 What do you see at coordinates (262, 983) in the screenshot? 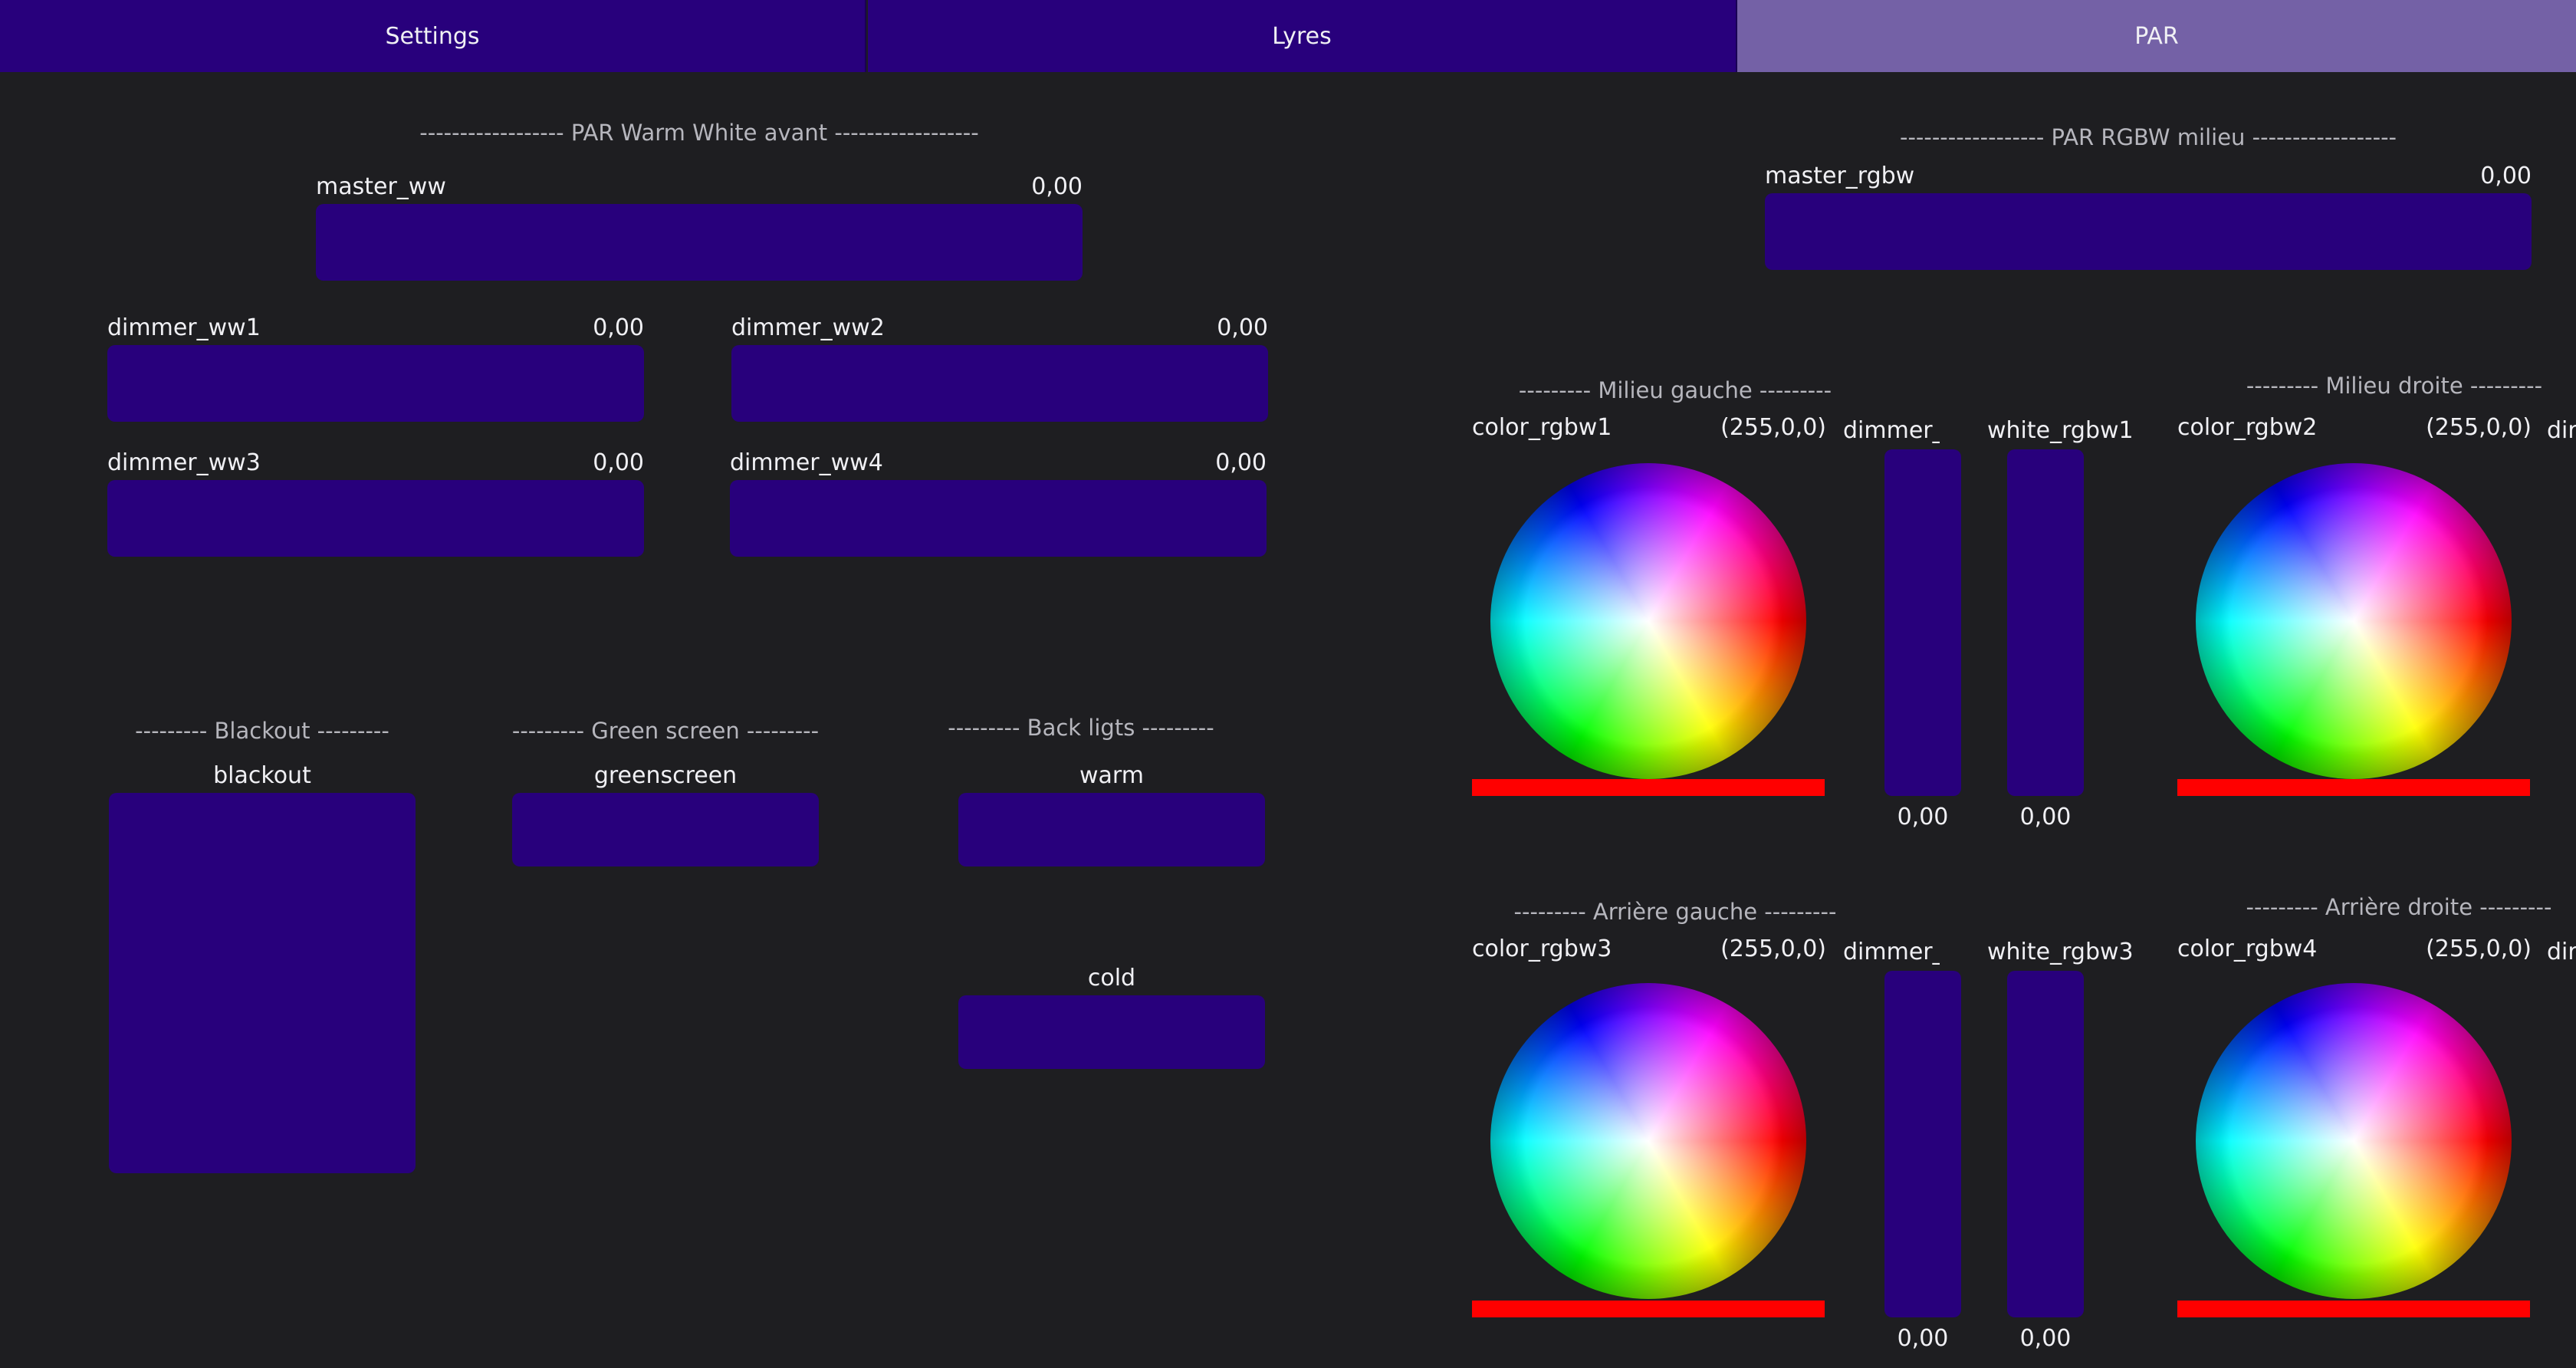
I see `blackout-button` at bounding box center [262, 983].